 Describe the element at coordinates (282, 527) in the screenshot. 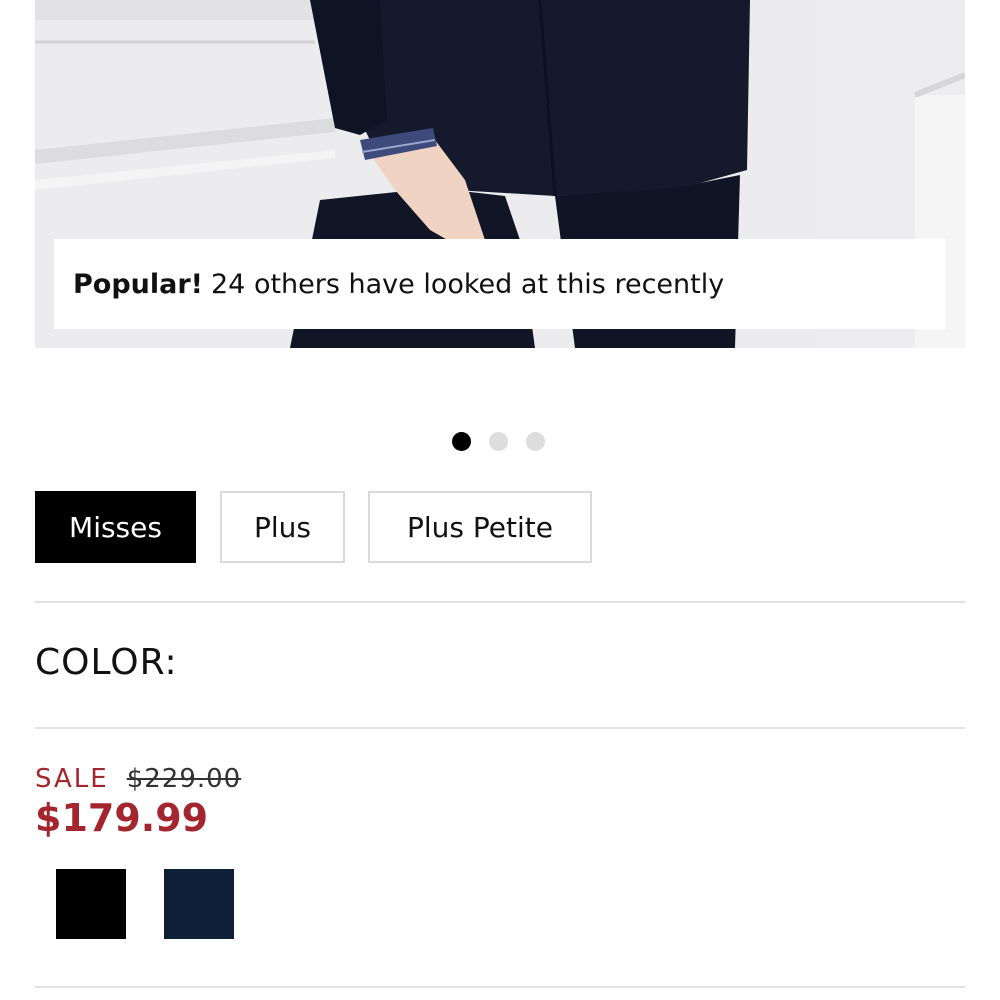

I see `size-tab-plus: Plus` at that location.